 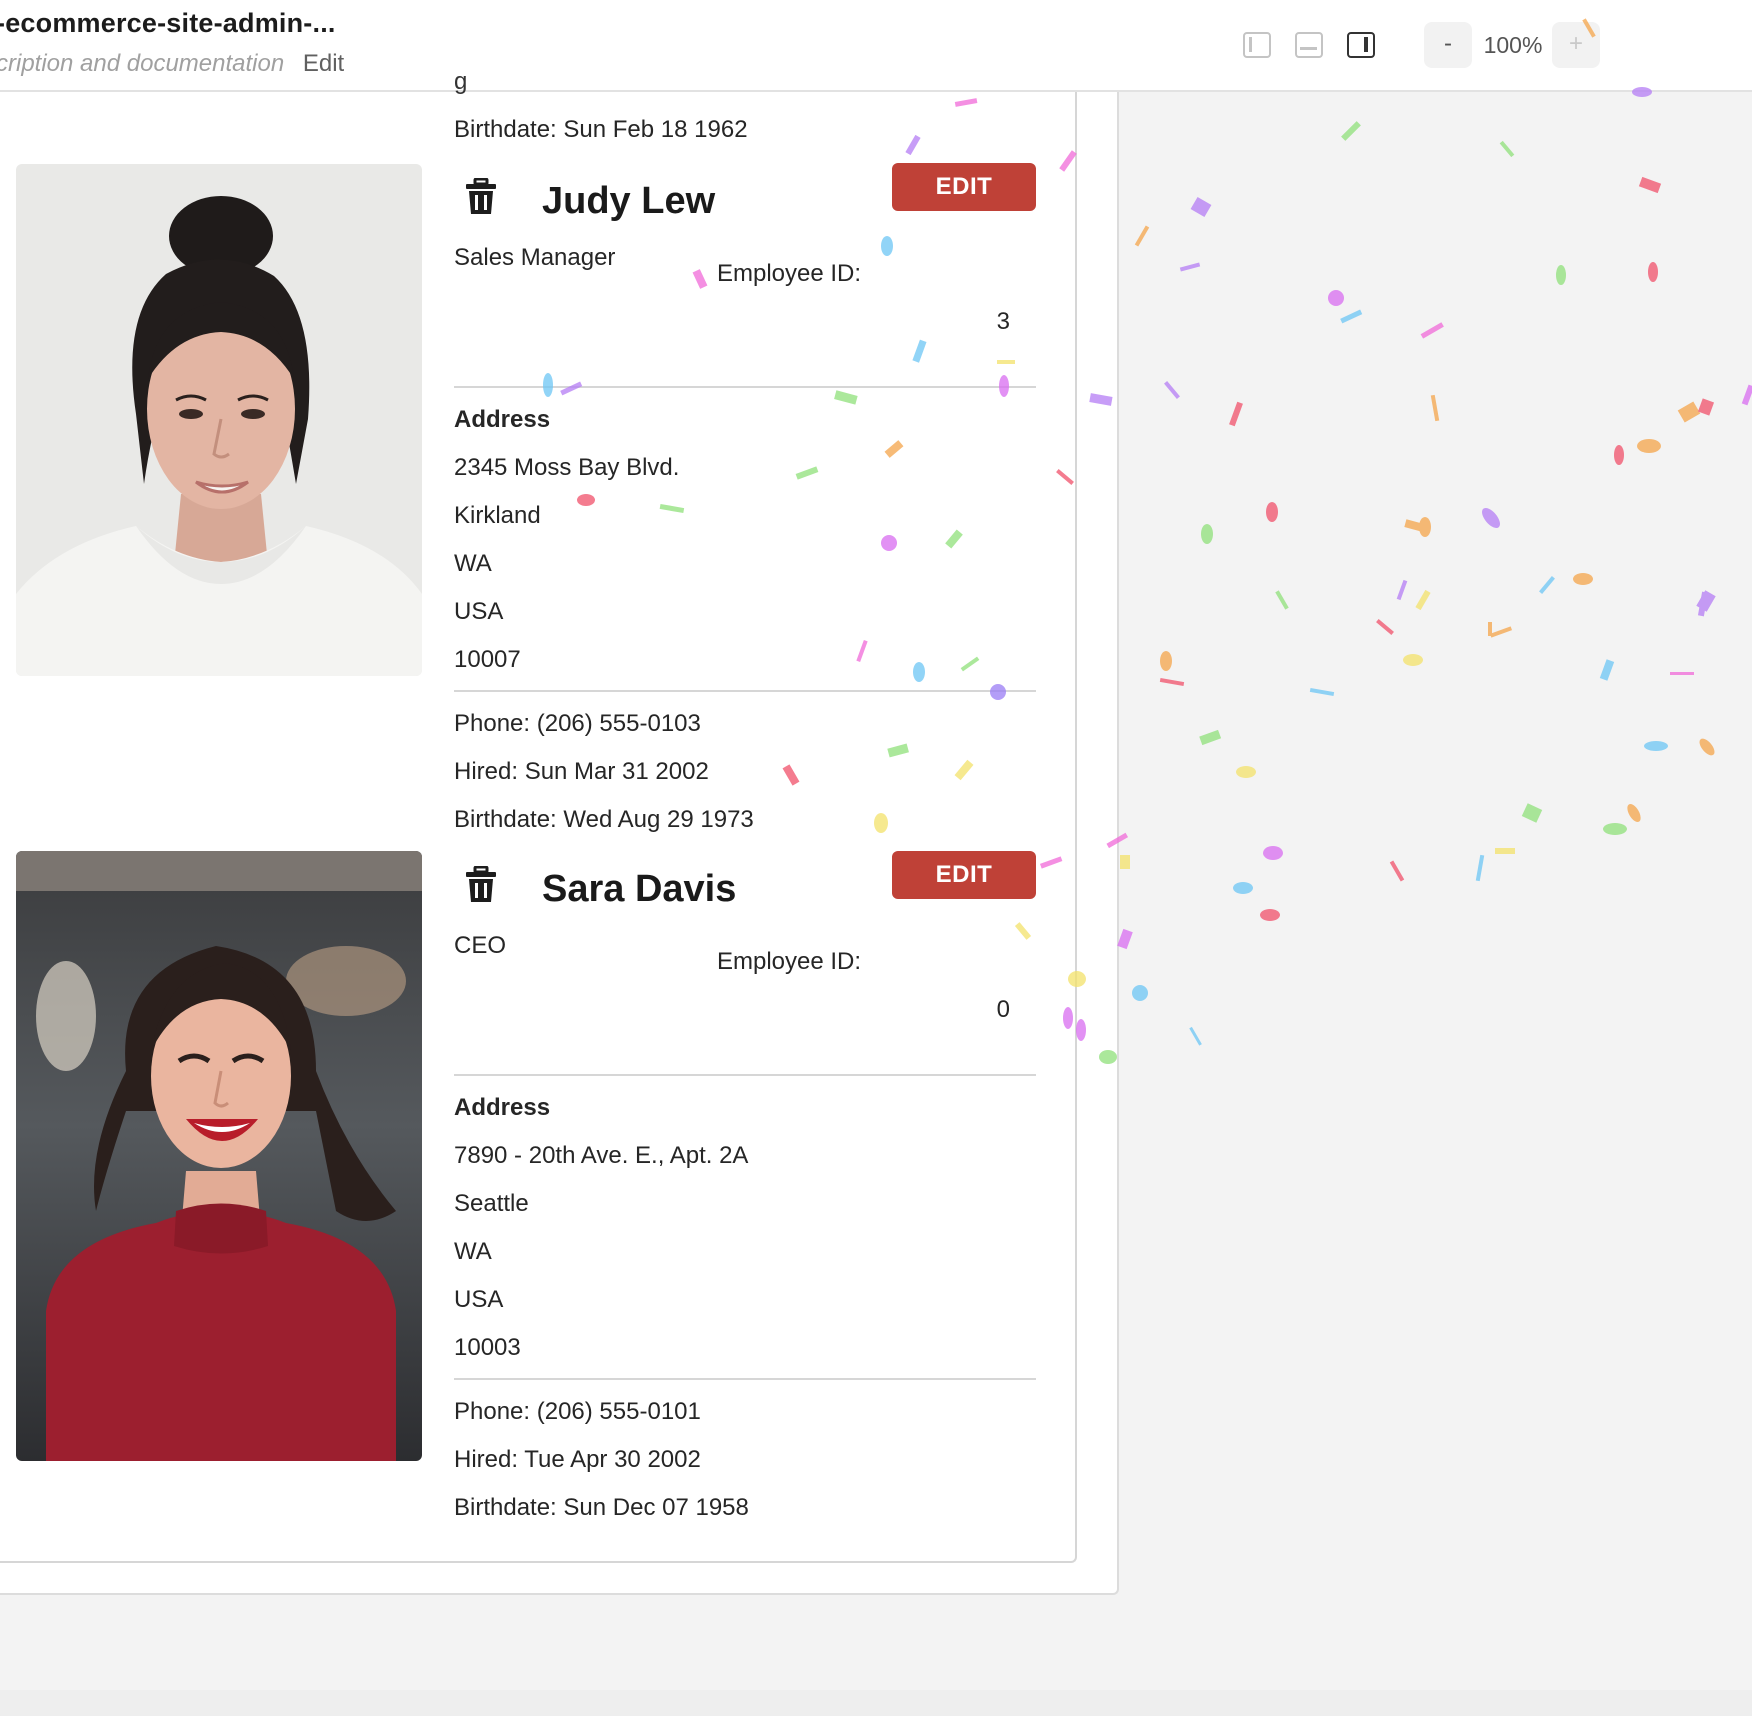 What do you see at coordinates (487, 1347) in the screenshot?
I see `address-postal: 10003` at bounding box center [487, 1347].